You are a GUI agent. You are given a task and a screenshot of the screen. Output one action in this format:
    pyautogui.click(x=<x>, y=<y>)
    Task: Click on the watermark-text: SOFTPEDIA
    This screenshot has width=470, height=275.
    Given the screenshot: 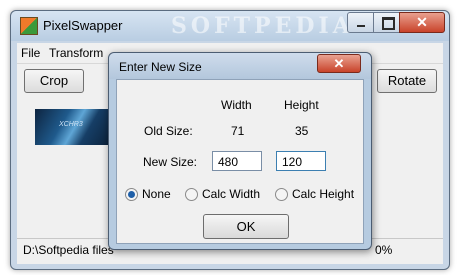 What is the action you would take?
    pyautogui.click(x=262, y=26)
    